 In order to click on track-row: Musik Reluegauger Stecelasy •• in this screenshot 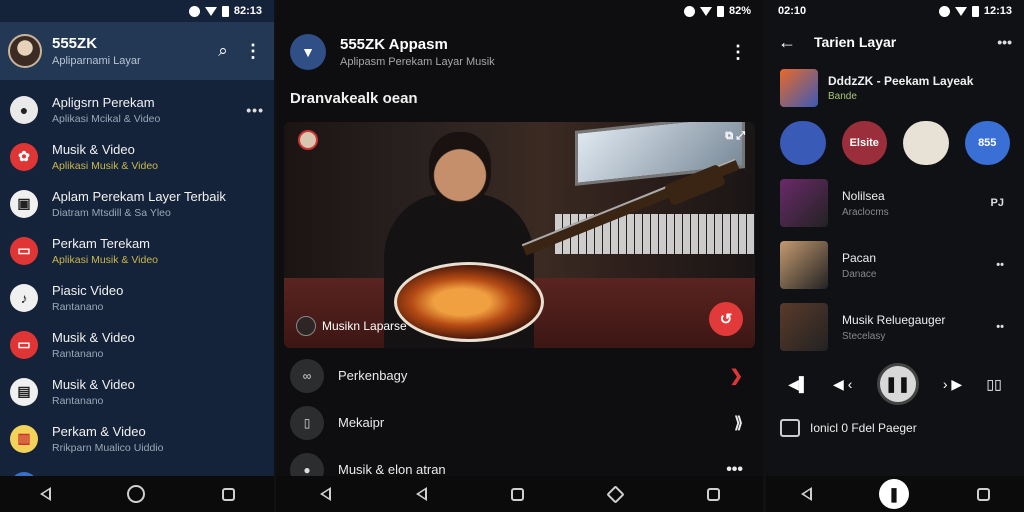, I will do `click(895, 327)`.